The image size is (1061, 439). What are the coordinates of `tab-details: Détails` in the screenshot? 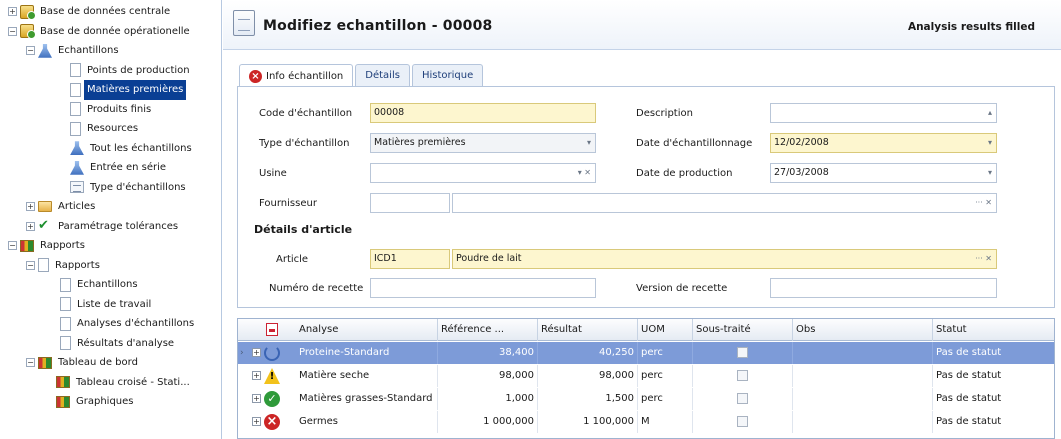 It's located at (382, 75).